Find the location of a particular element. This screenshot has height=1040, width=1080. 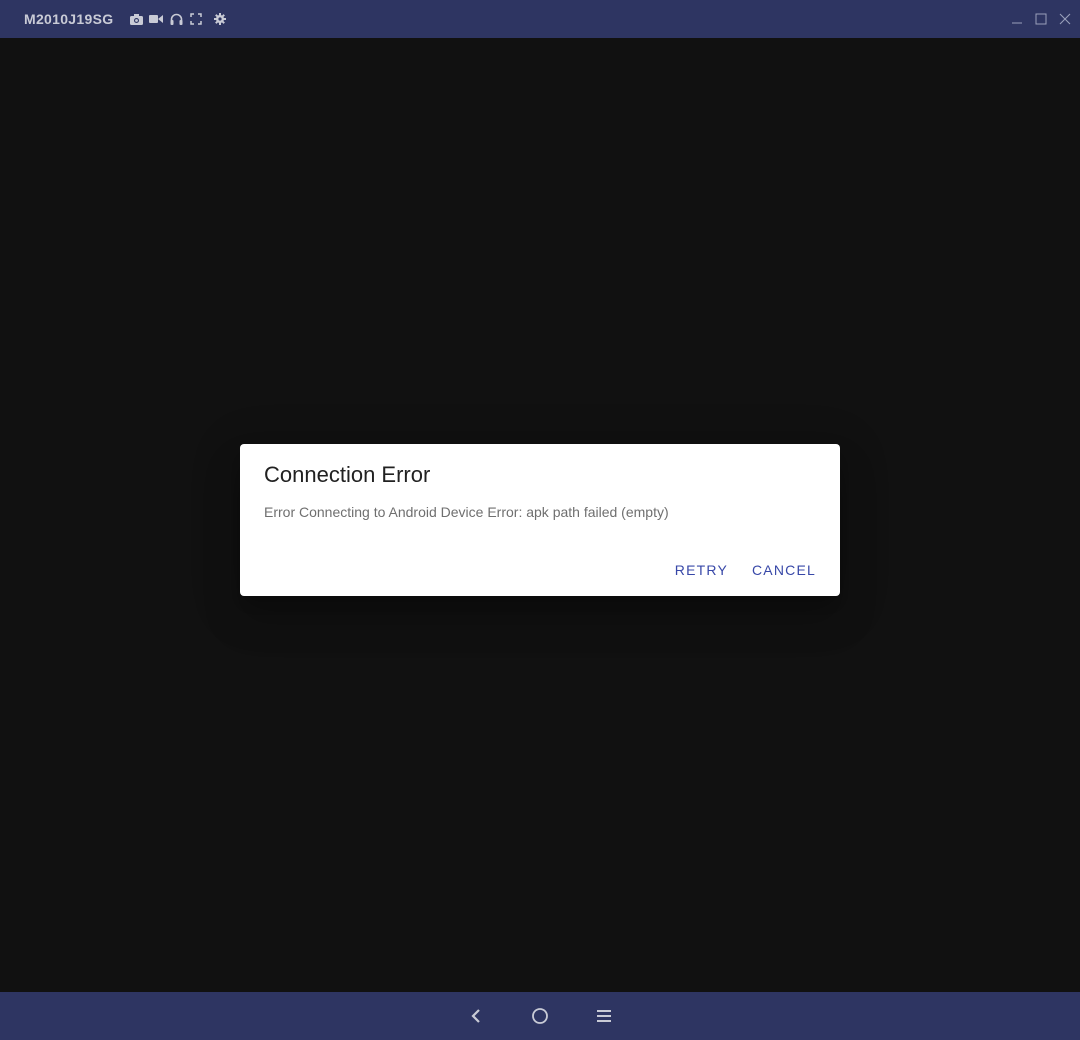

maximize-icon is located at coordinates (1041, 19).